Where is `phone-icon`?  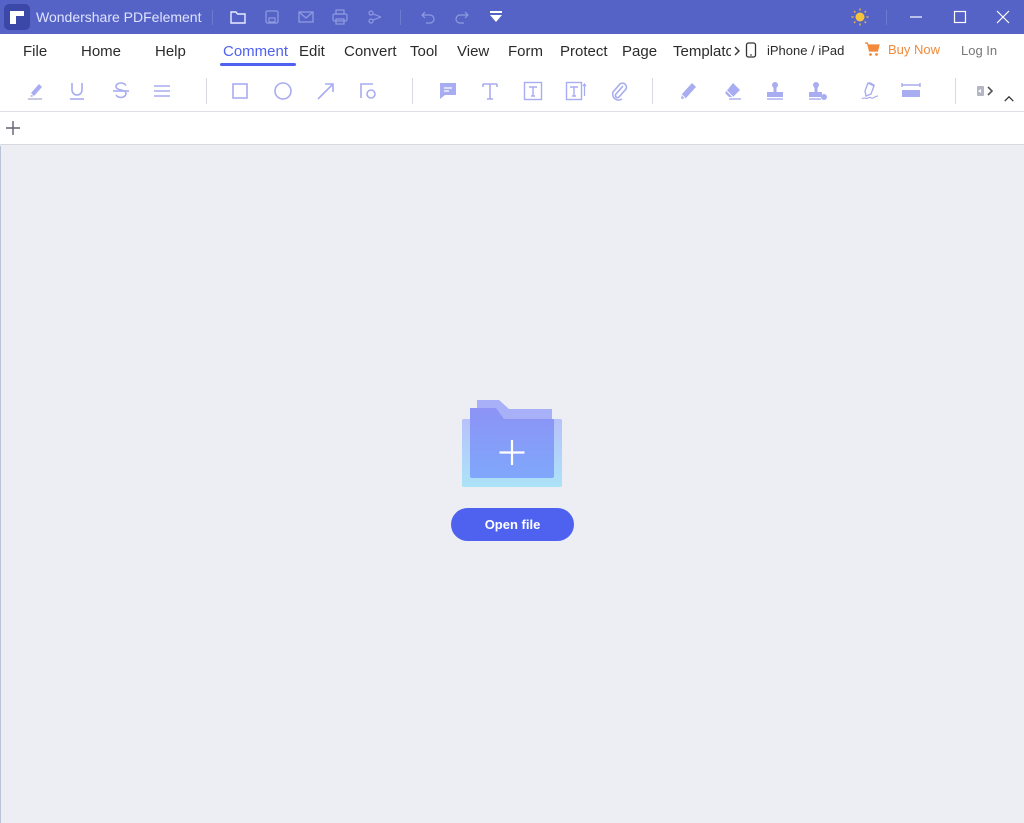
phone-icon is located at coordinates (751, 50).